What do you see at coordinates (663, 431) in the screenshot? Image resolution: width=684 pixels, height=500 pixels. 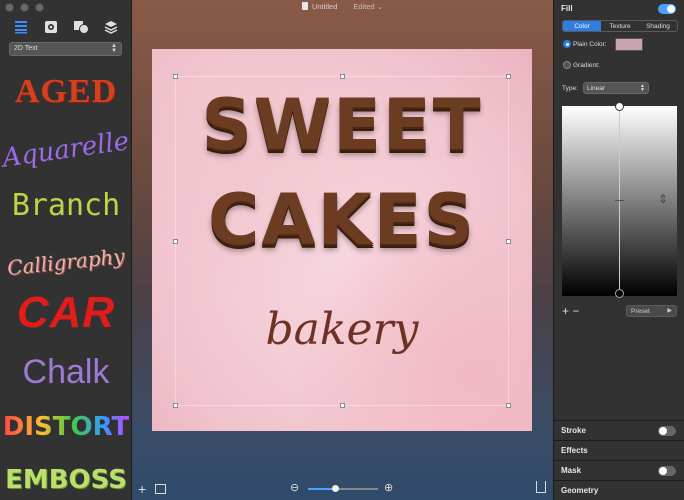 I see `stroke-toggle-knob` at bounding box center [663, 431].